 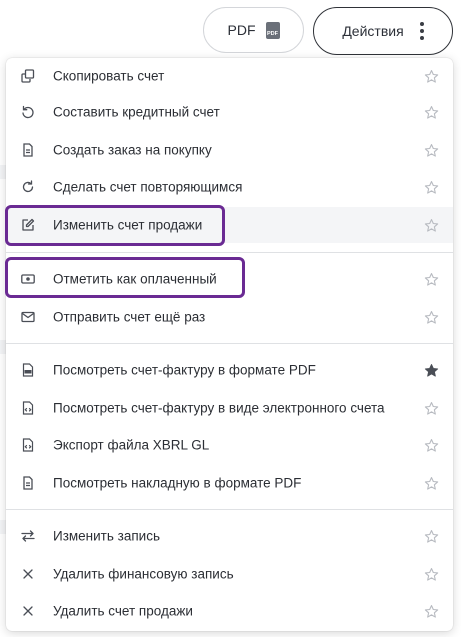 What do you see at coordinates (132, 150) in the screenshot?
I see `menu-item-label: Создать заказ на покупку` at bounding box center [132, 150].